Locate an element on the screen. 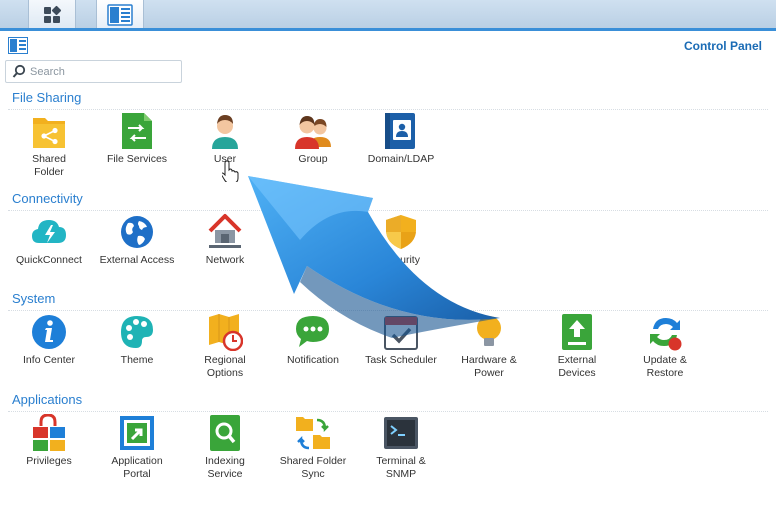 The width and height of the screenshot is (776, 532). regional-options-item: Regional Options is located at coordinates (225, 352).